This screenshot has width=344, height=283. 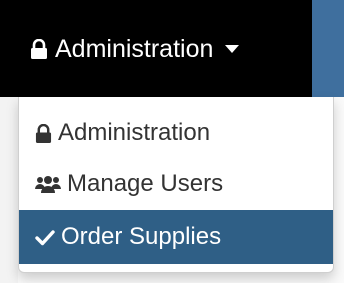 I want to click on menu-item-label: Manage Users, so click(x=145, y=183).